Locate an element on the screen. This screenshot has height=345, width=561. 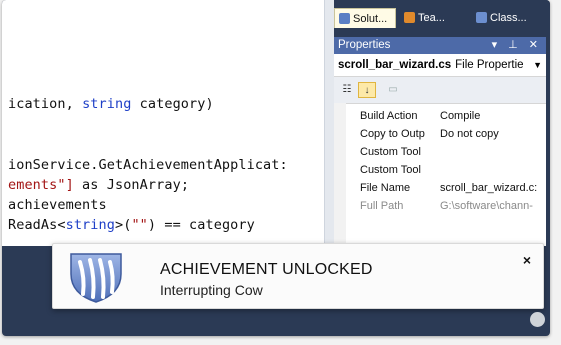
property-name: Build Action is located at coordinates (389, 116).